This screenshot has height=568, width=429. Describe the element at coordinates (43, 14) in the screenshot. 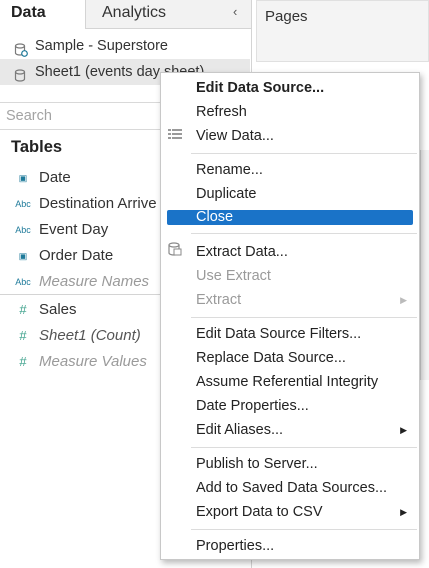

I see `tab-data: Data` at that location.